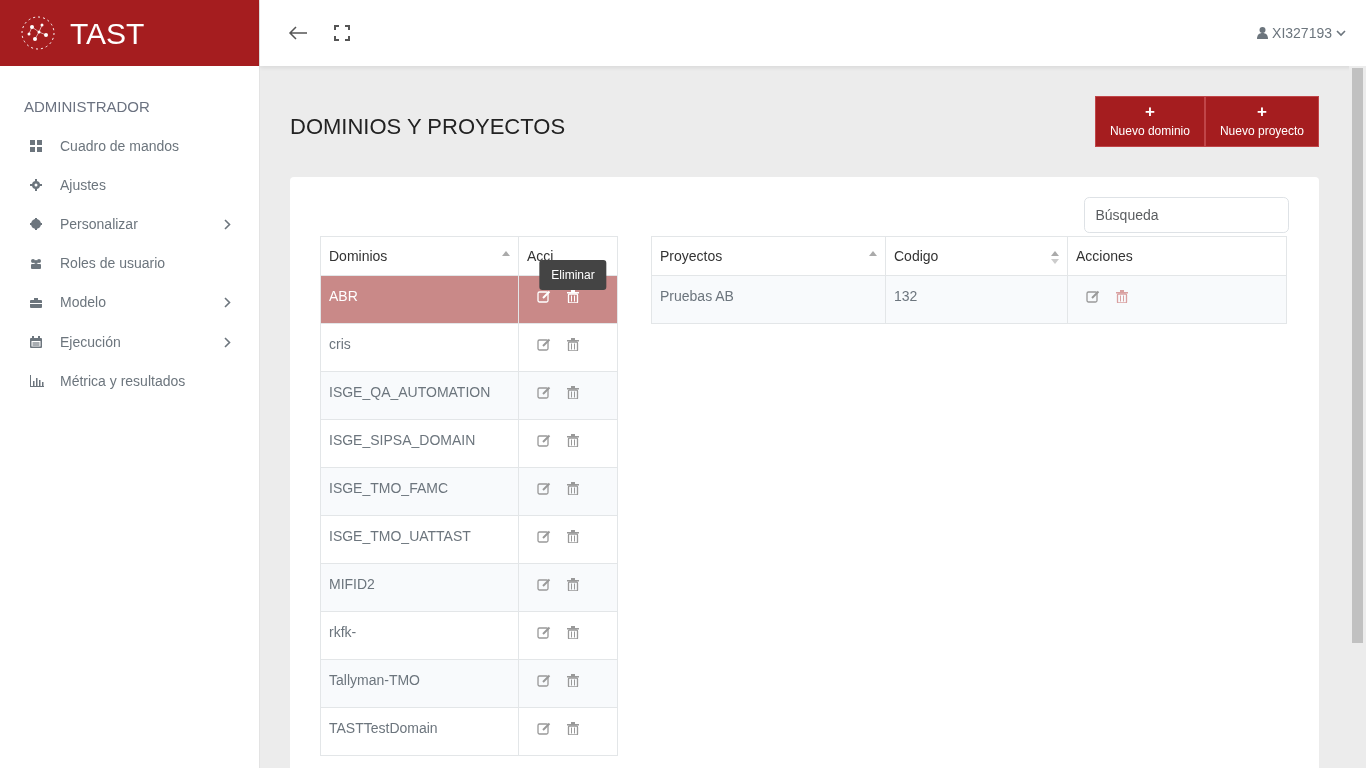 The image size is (1366, 768). What do you see at coordinates (87, 107) in the screenshot?
I see `sidebar-heading: ADMINISTRADOR` at bounding box center [87, 107].